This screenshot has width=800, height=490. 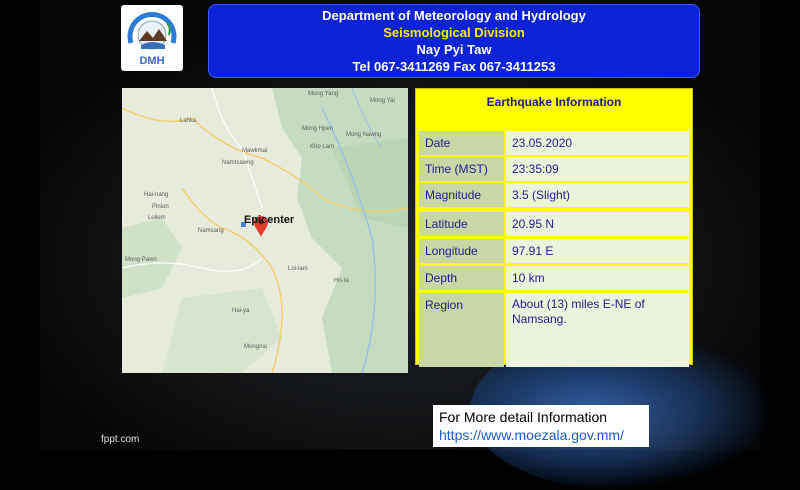 I want to click on place-label: Loilem, so click(x=157, y=218).